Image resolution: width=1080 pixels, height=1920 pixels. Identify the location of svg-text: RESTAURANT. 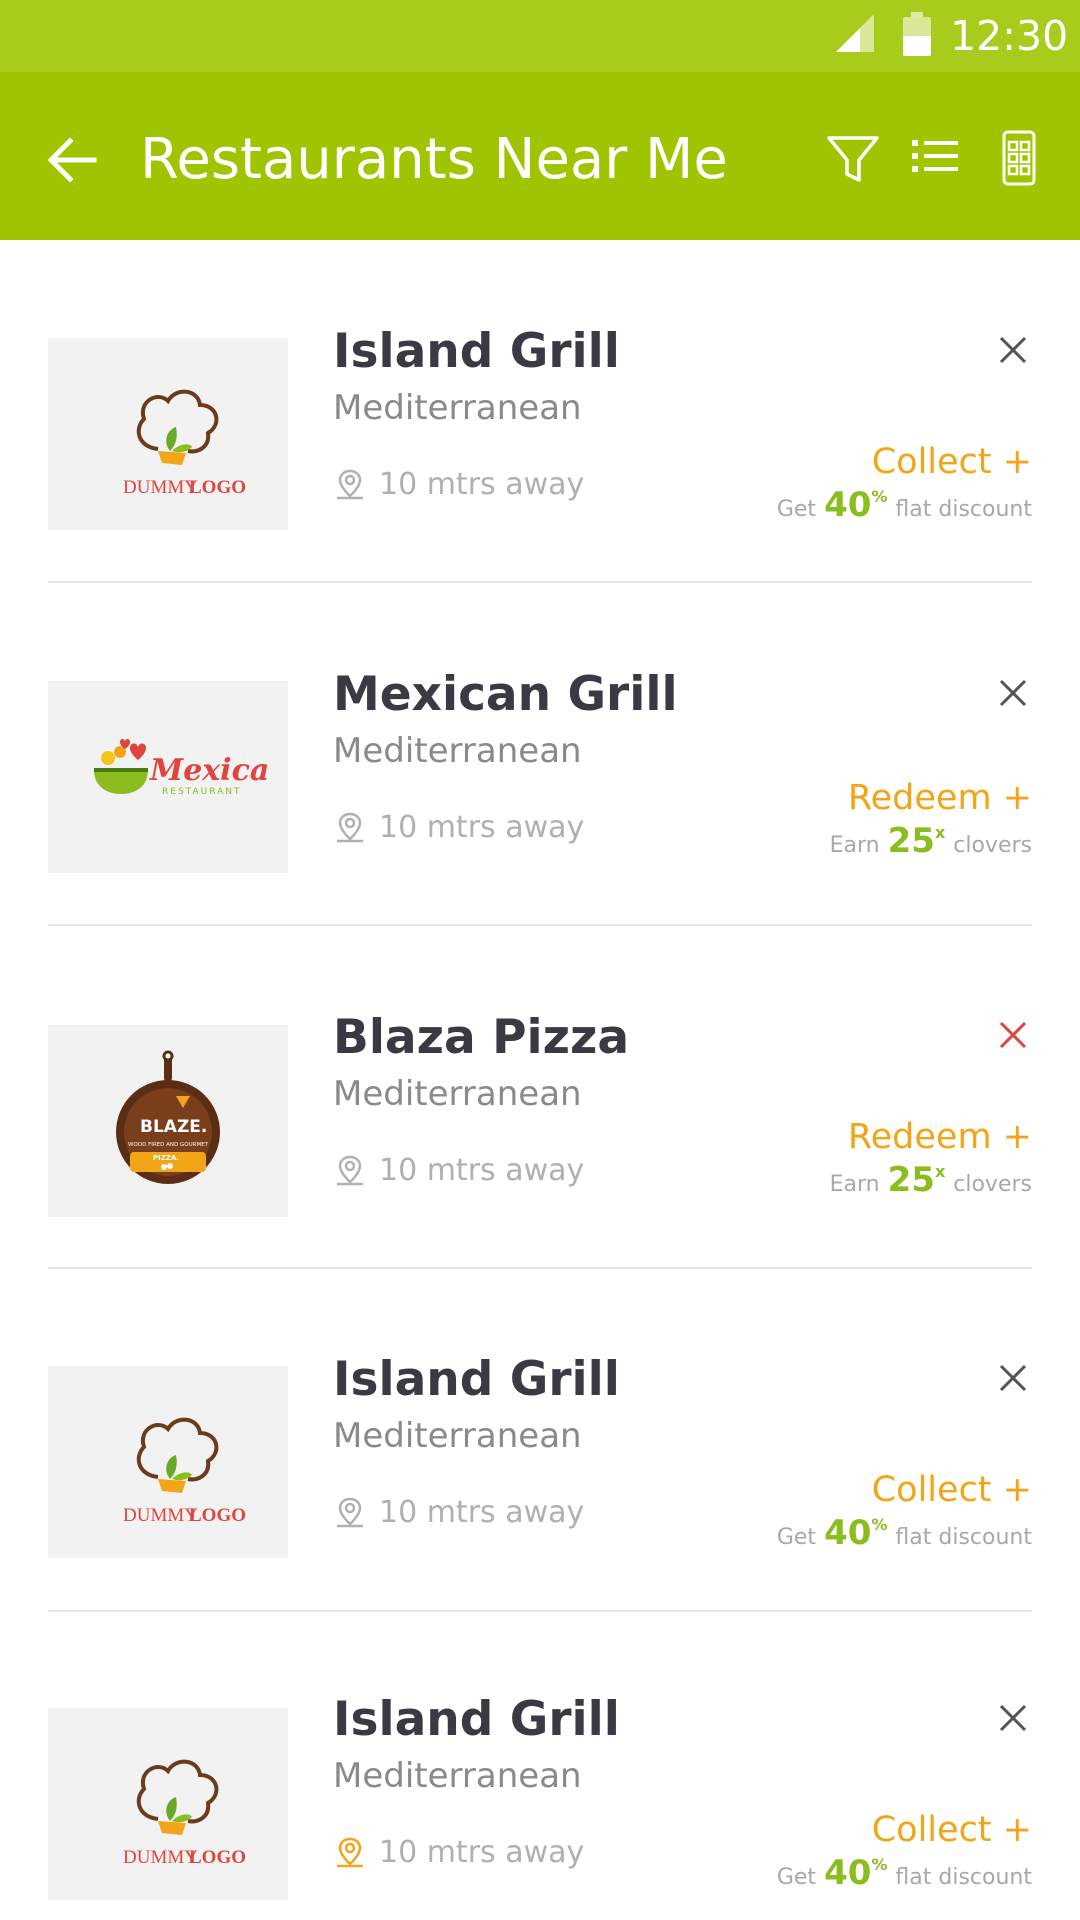
(201, 792).